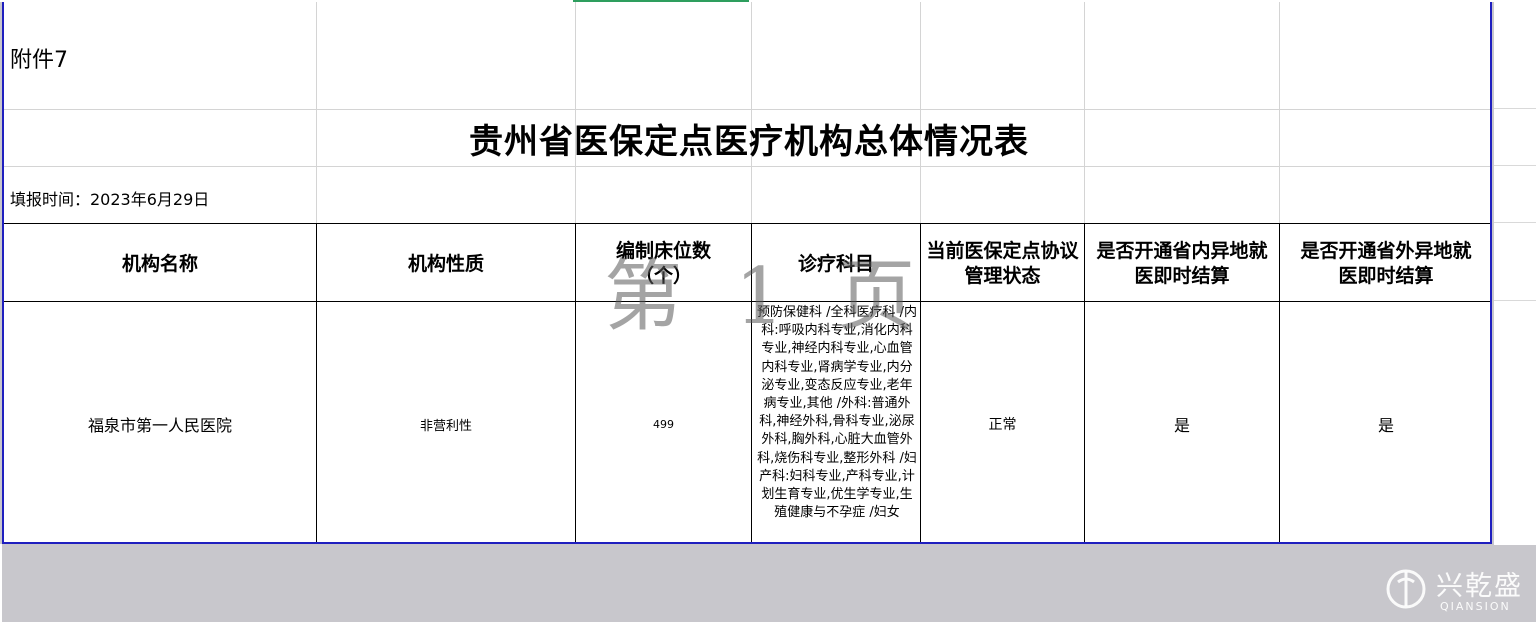  What do you see at coordinates (663, 423) in the screenshot?
I see `cell-bed-count: 499` at bounding box center [663, 423].